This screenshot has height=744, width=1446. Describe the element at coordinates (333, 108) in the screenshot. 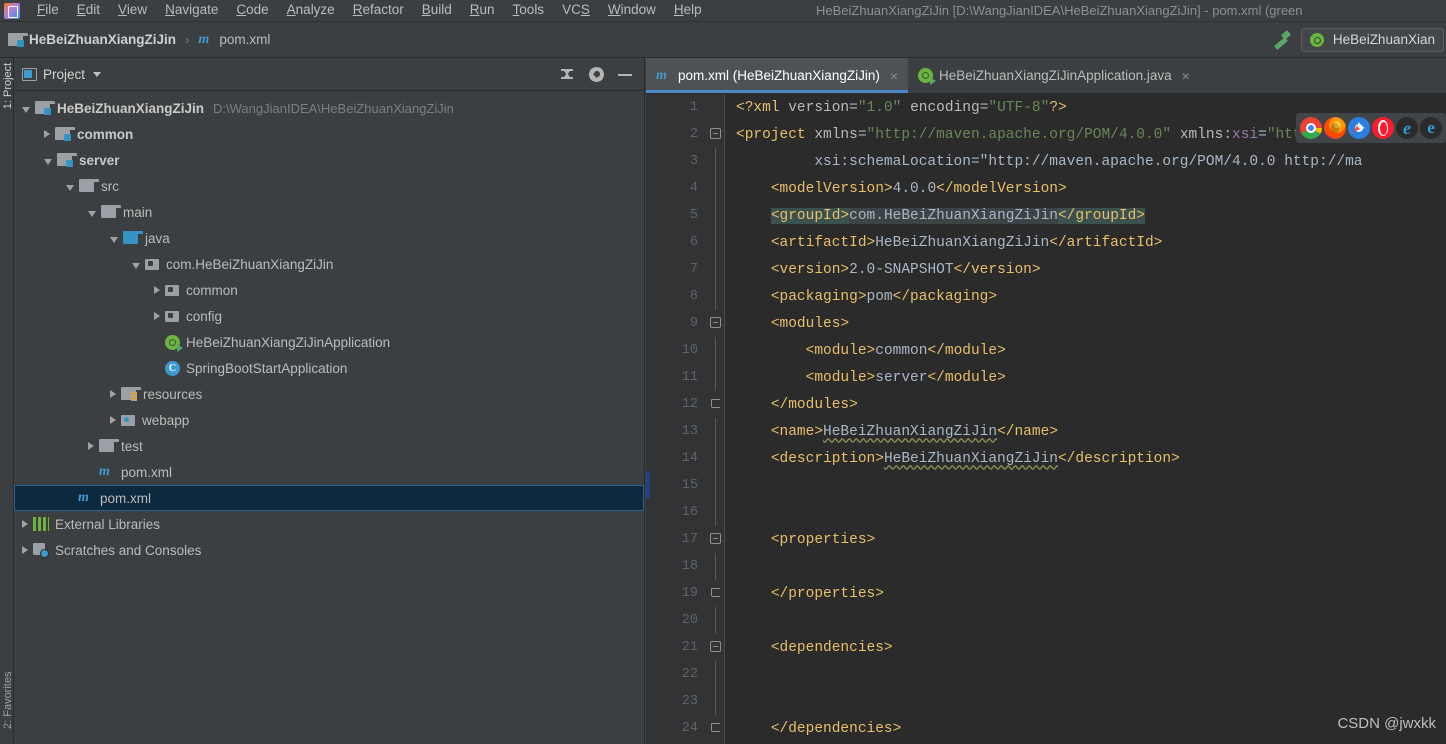

I see `tree-item-path: D:\WangJianIDEA\HeBeiZhuanXiangZiJin` at that location.